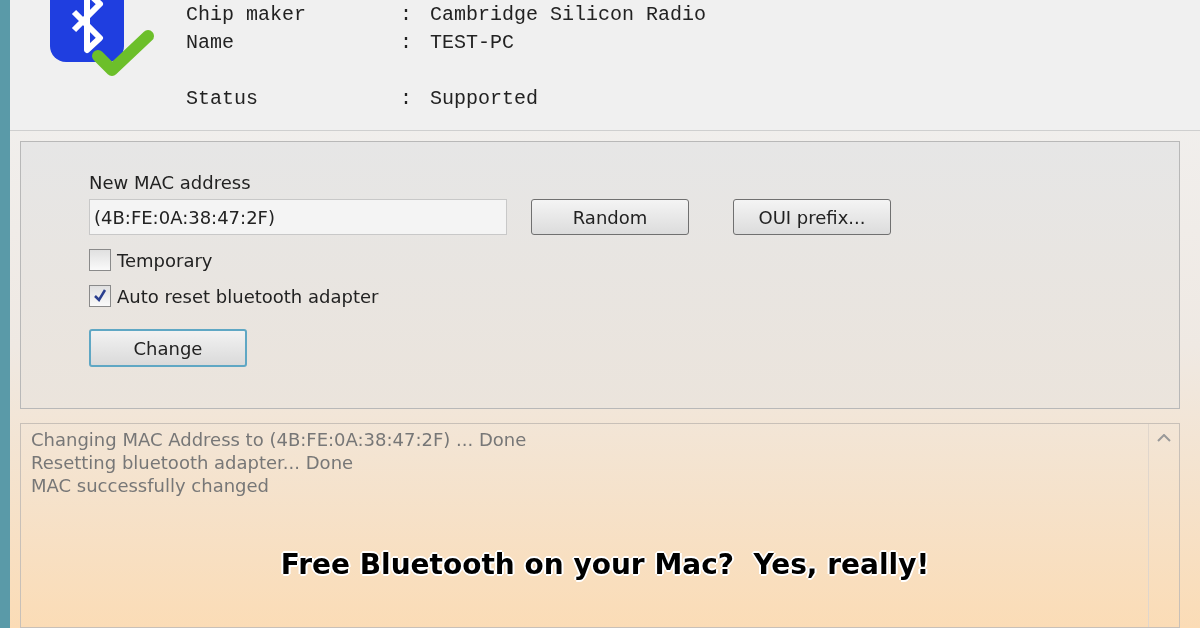 This screenshot has height=628, width=1200. I want to click on mac-address-field: (4B:FE:0A:38:47:2F), so click(298, 217).